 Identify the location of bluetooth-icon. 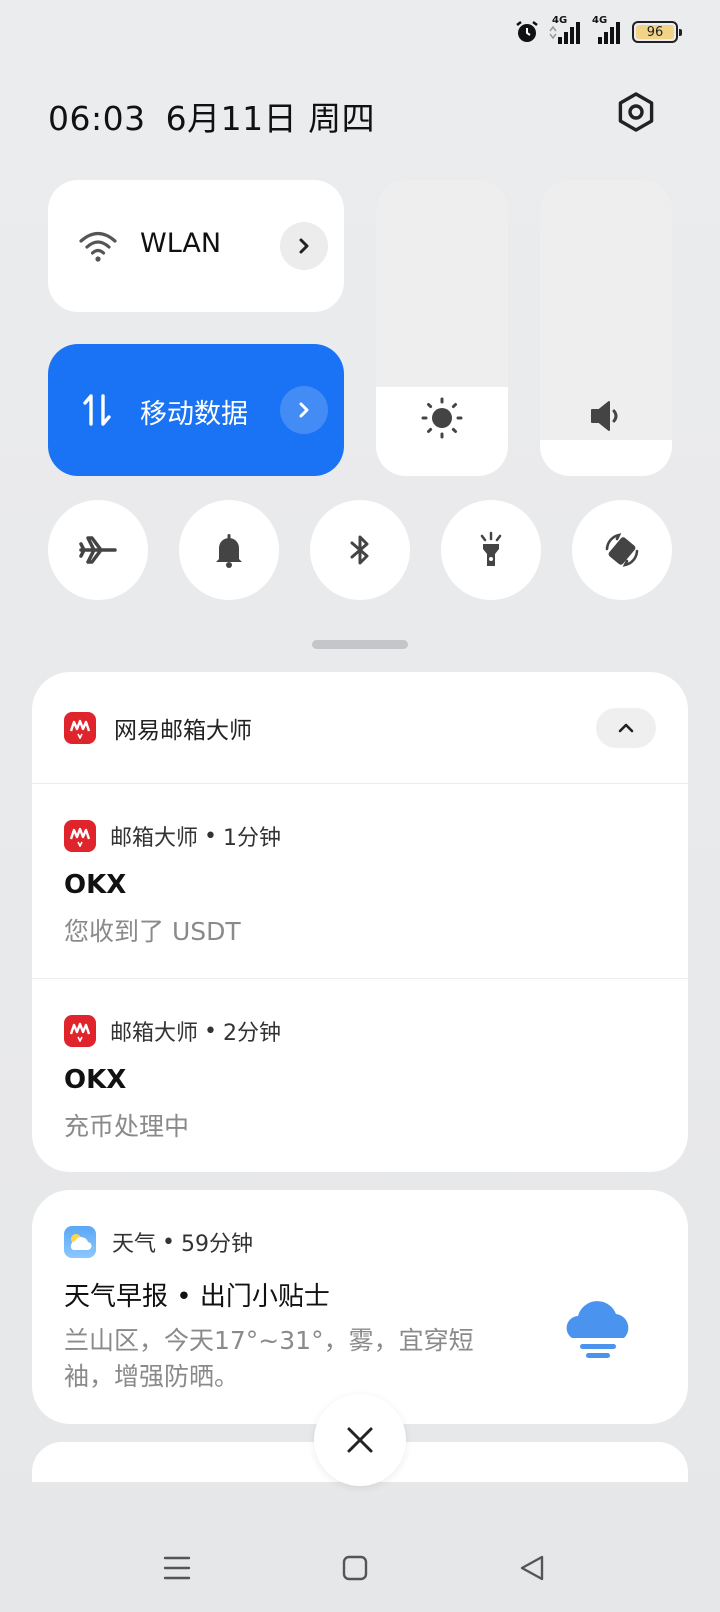
(359, 550).